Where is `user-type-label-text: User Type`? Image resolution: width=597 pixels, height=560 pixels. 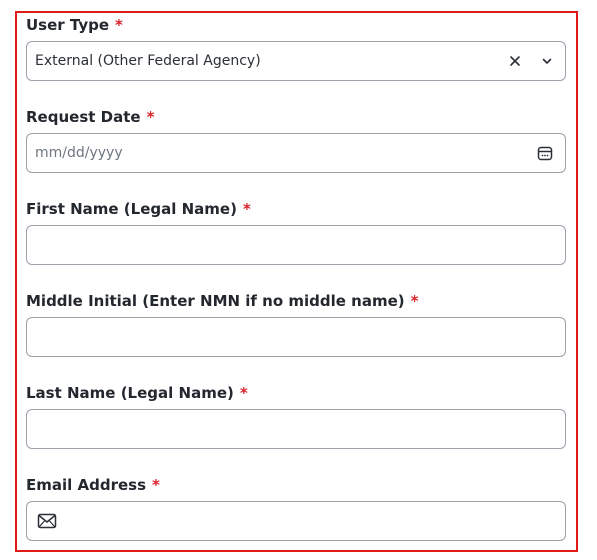 user-type-label-text: User Type is located at coordinates (68, 25).